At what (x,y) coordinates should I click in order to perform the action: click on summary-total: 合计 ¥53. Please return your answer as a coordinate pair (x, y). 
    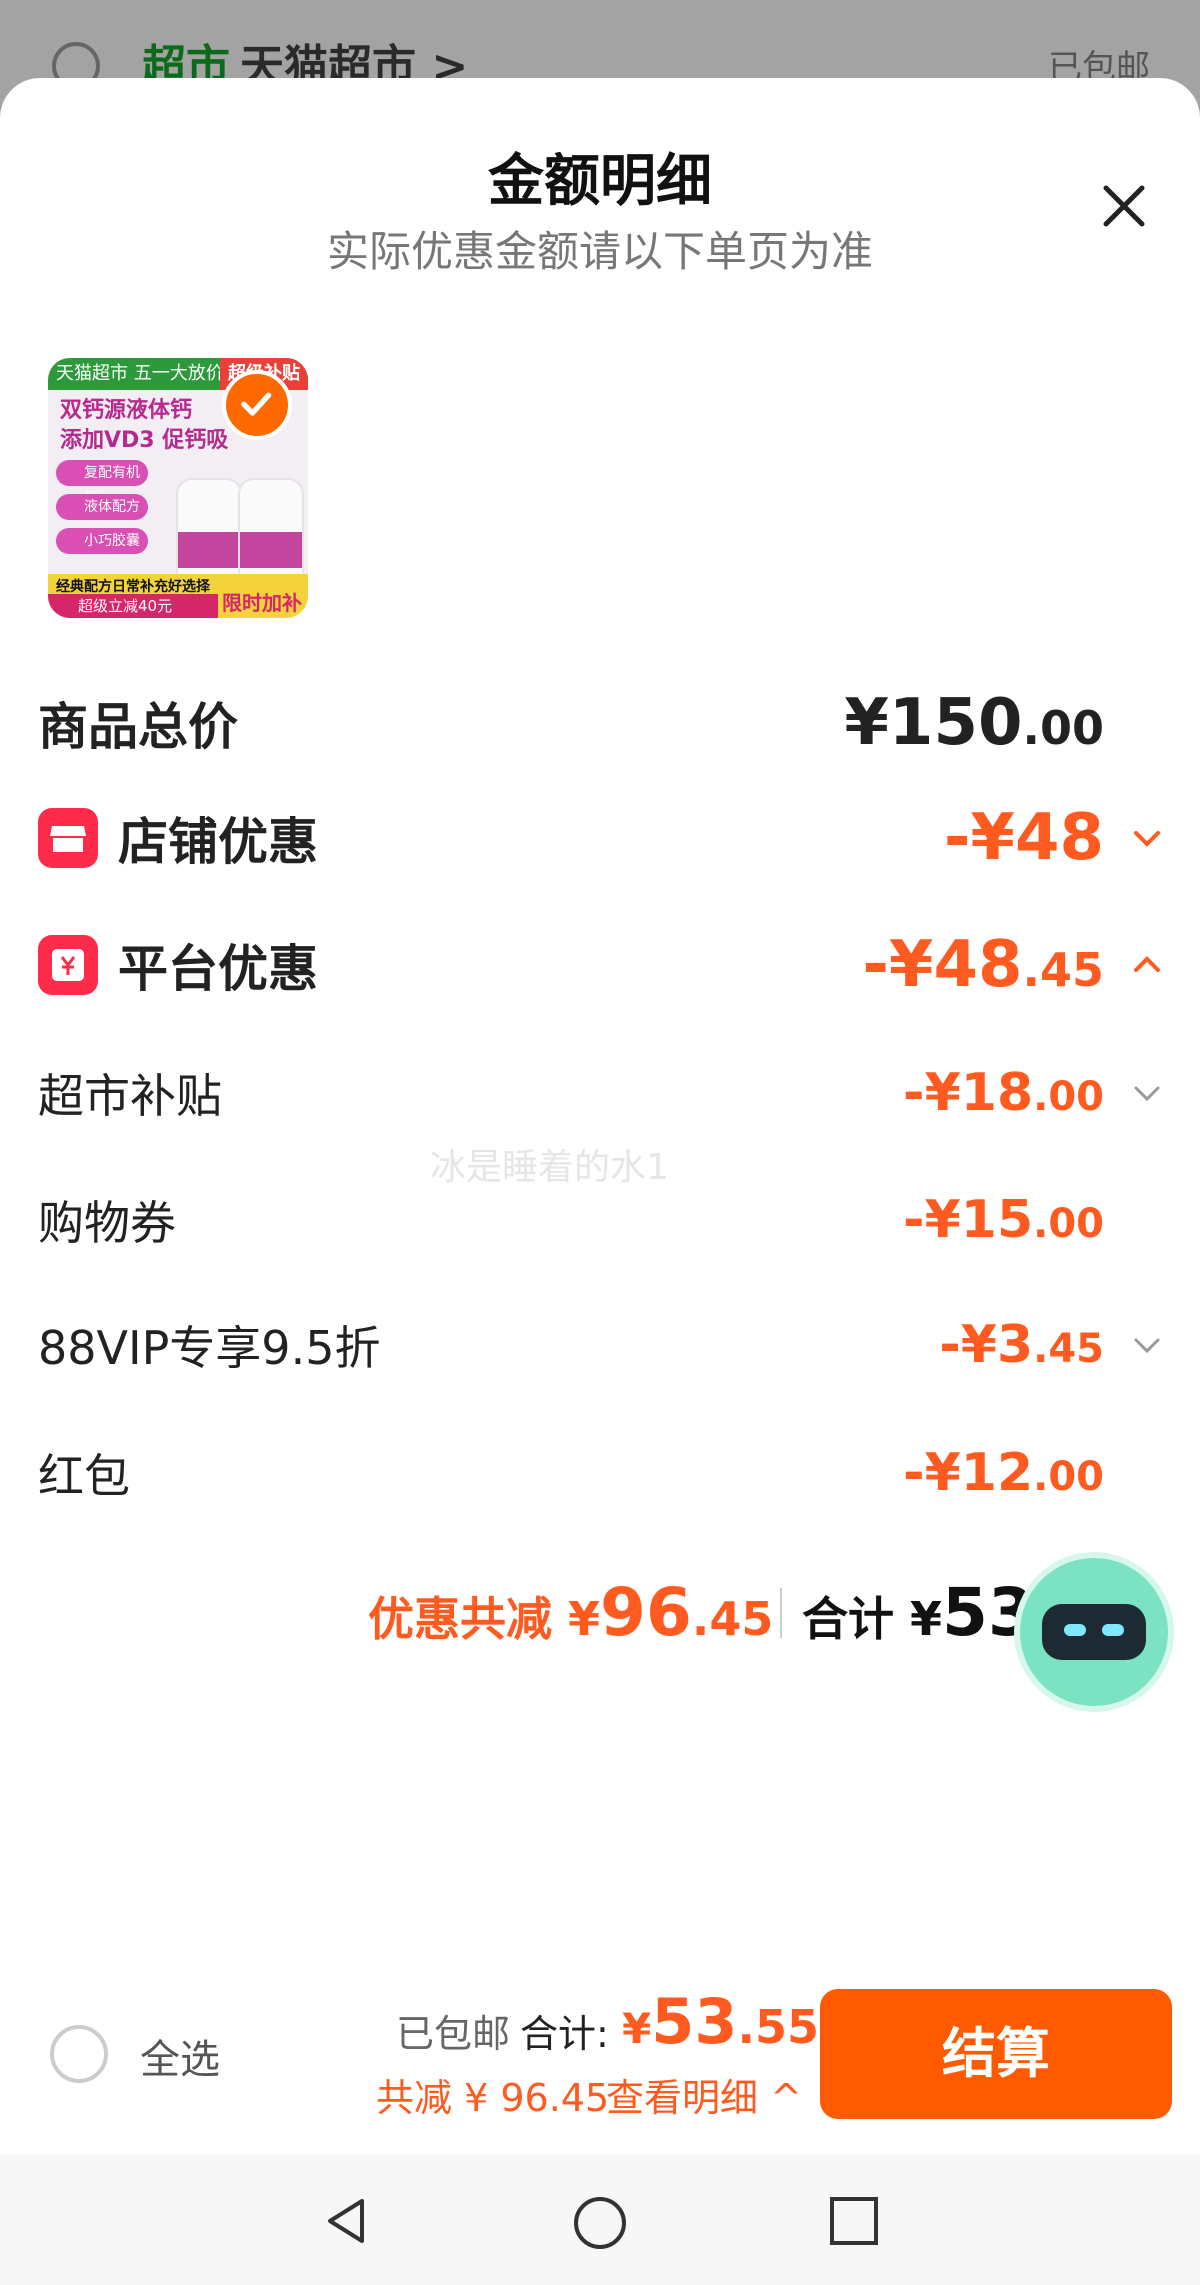
    Looking at the image, I should click on (918, 1612).